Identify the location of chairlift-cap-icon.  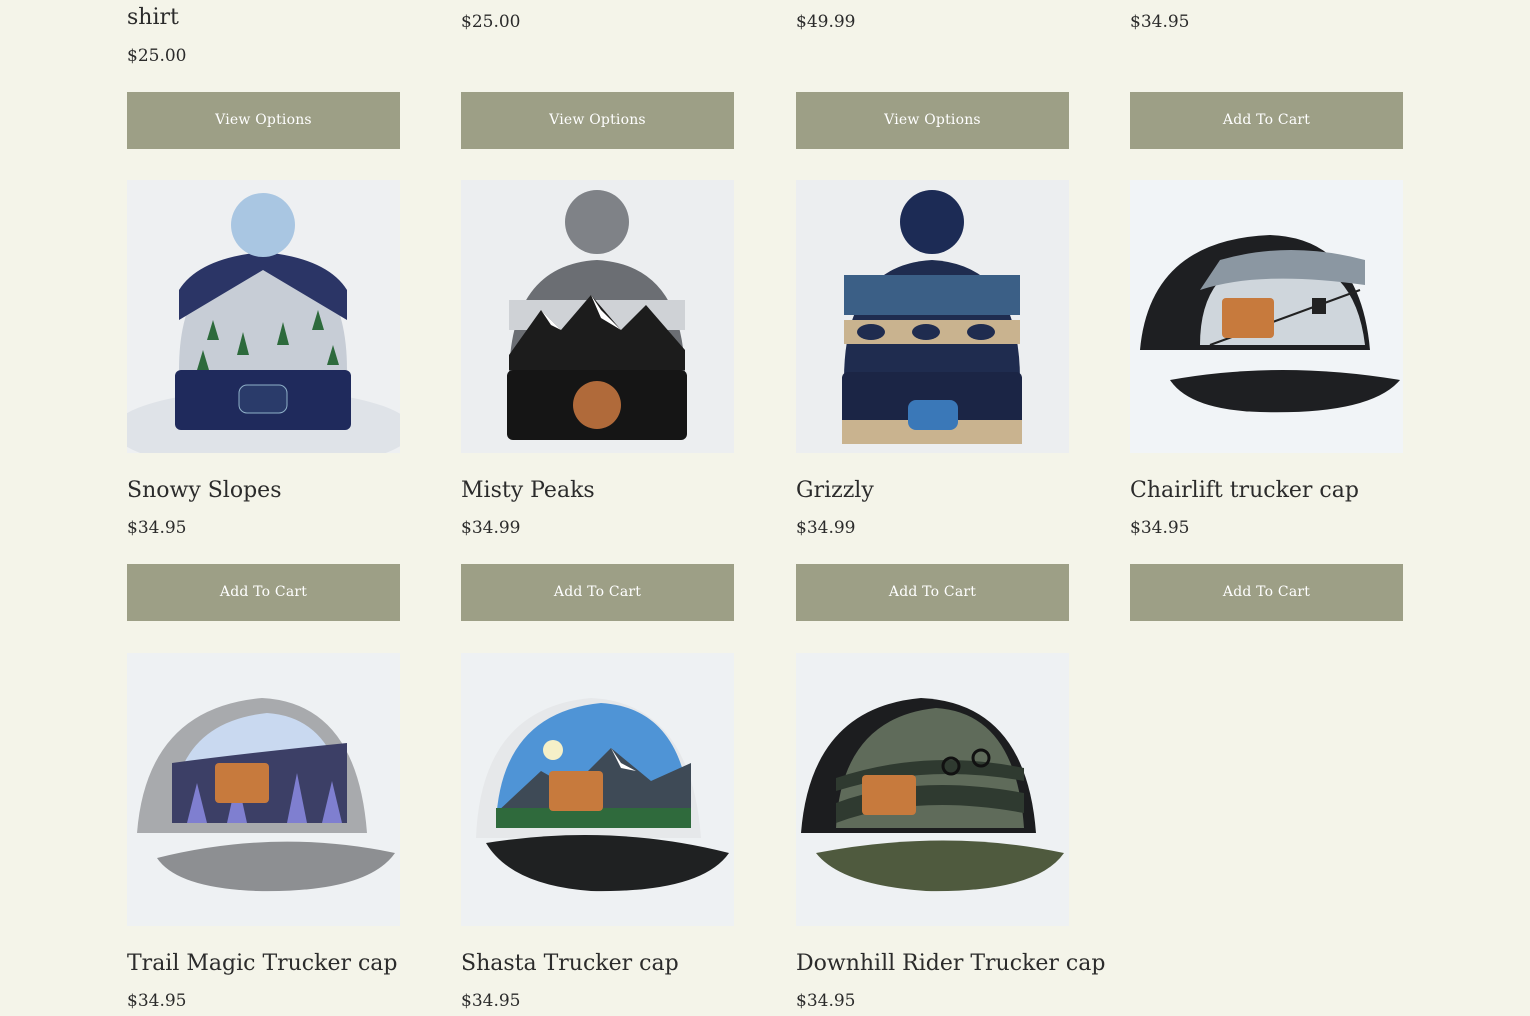
(1266, 316).